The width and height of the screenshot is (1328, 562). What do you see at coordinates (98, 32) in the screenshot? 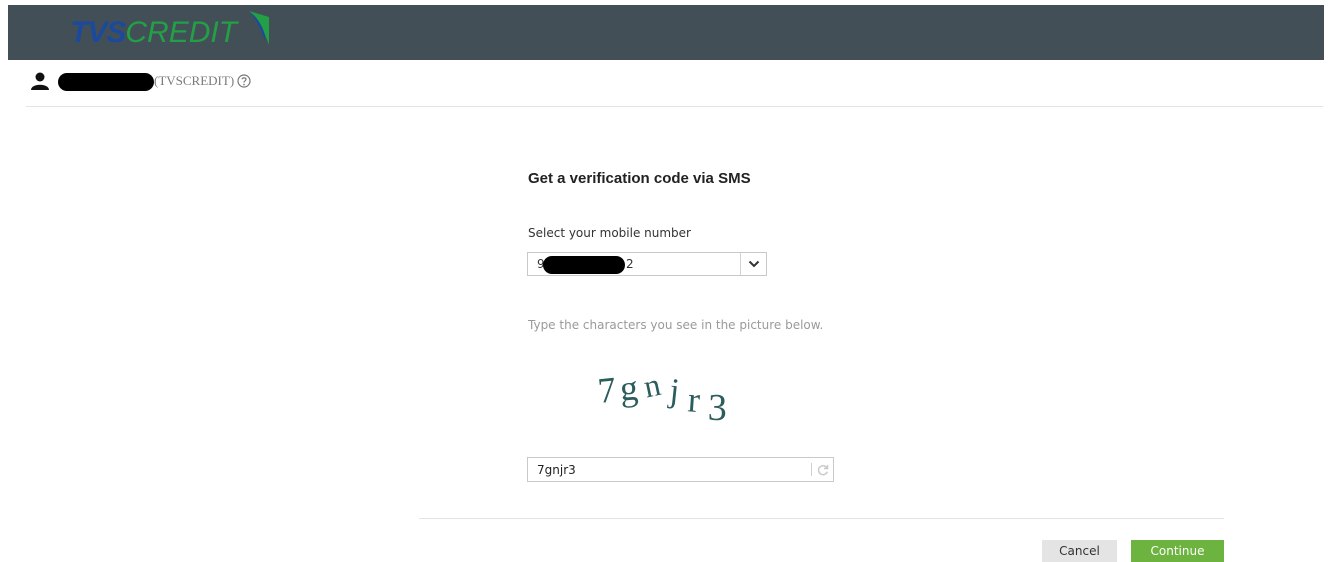
I see `logo-text-tvs: TVS` at bounding box center [98, 32].